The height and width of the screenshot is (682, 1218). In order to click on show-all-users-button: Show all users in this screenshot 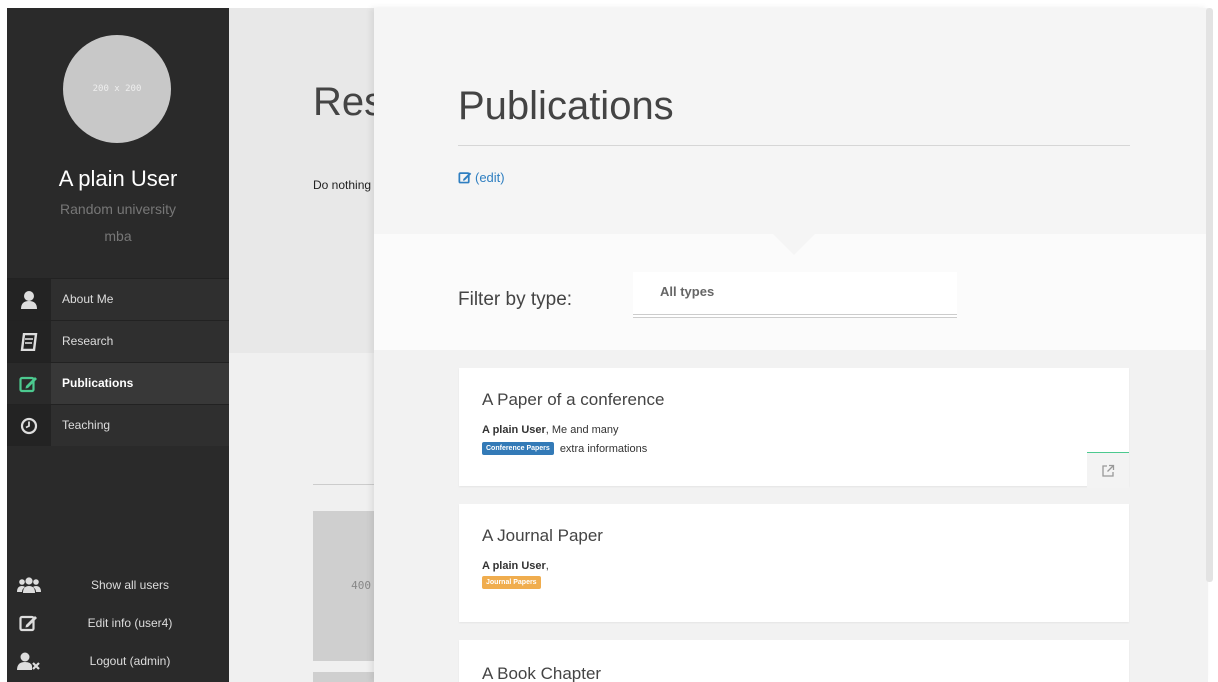, I will do `click(118, 585)`.